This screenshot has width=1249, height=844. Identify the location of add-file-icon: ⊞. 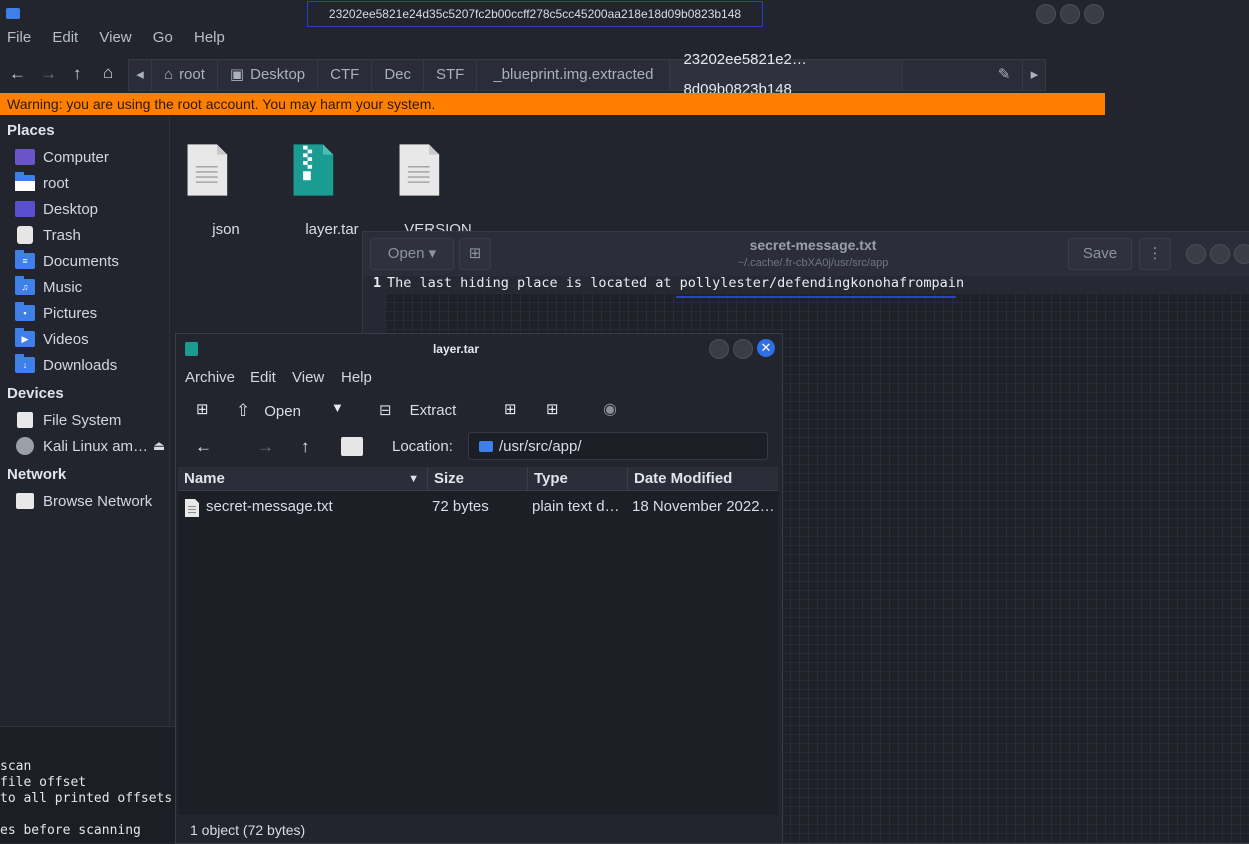
(510, 409).